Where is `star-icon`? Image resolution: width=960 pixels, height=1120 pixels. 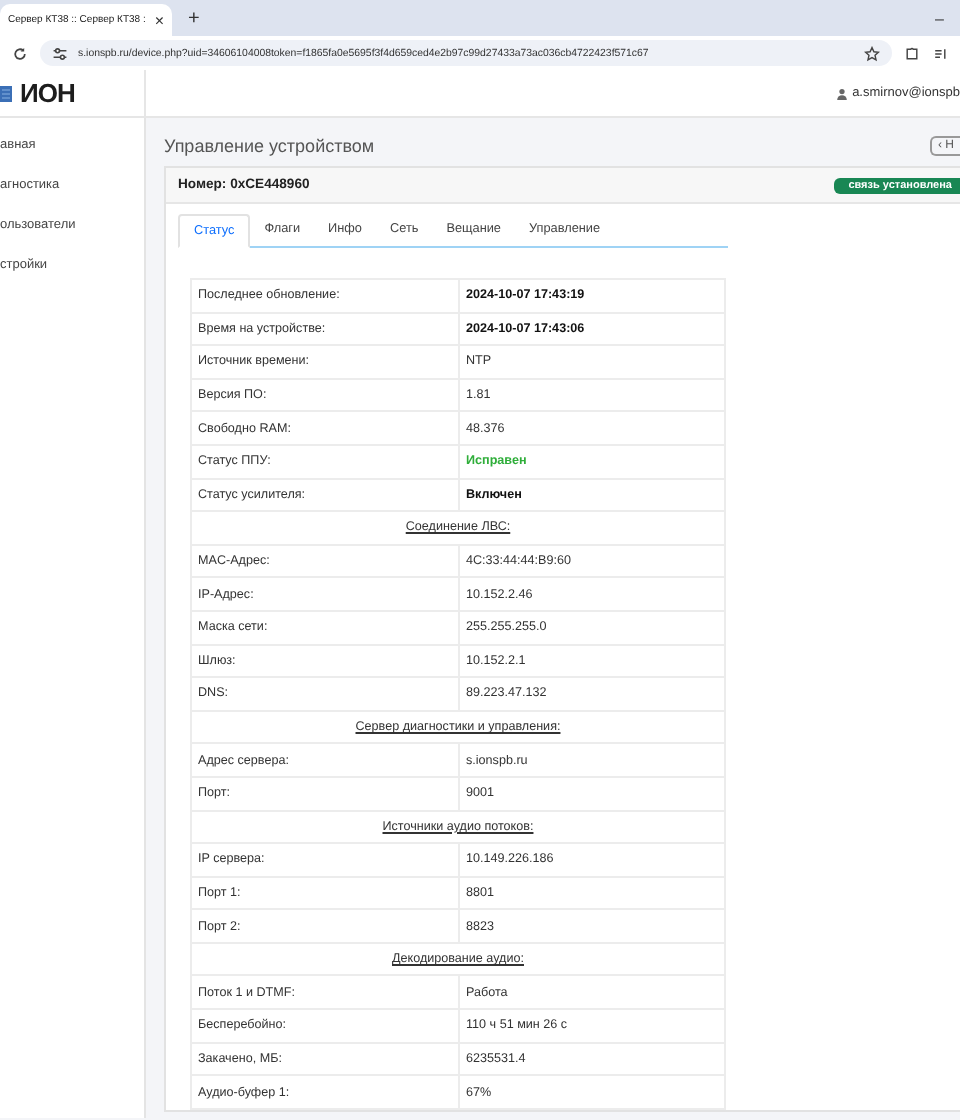 star-icon is located at coordinates (872, 53).